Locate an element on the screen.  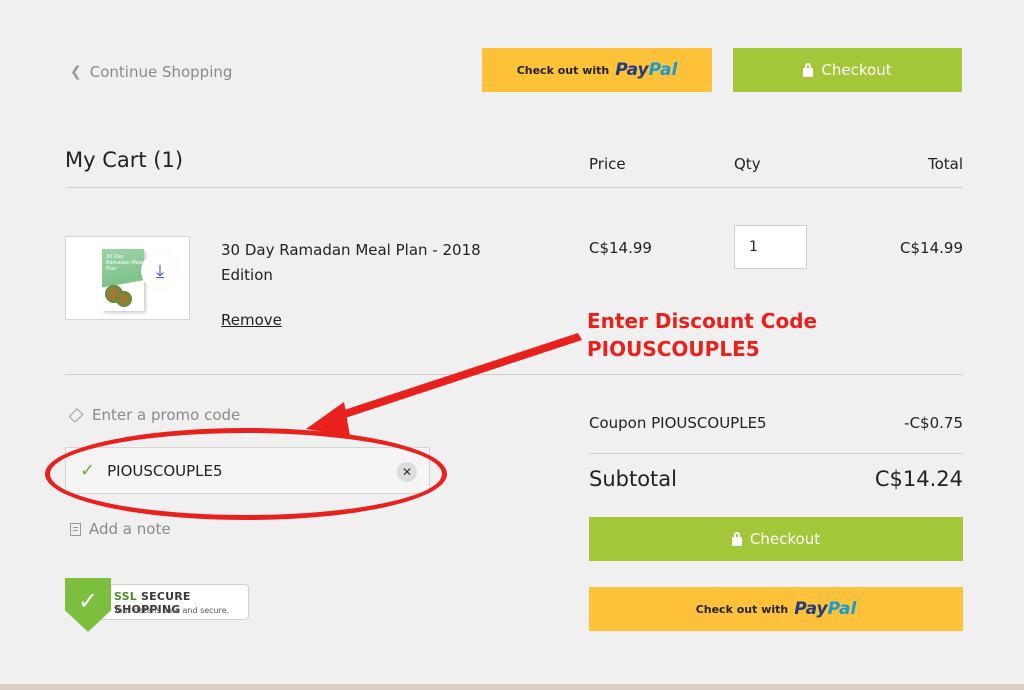
tag-icon is located at coordinates (76, 415).